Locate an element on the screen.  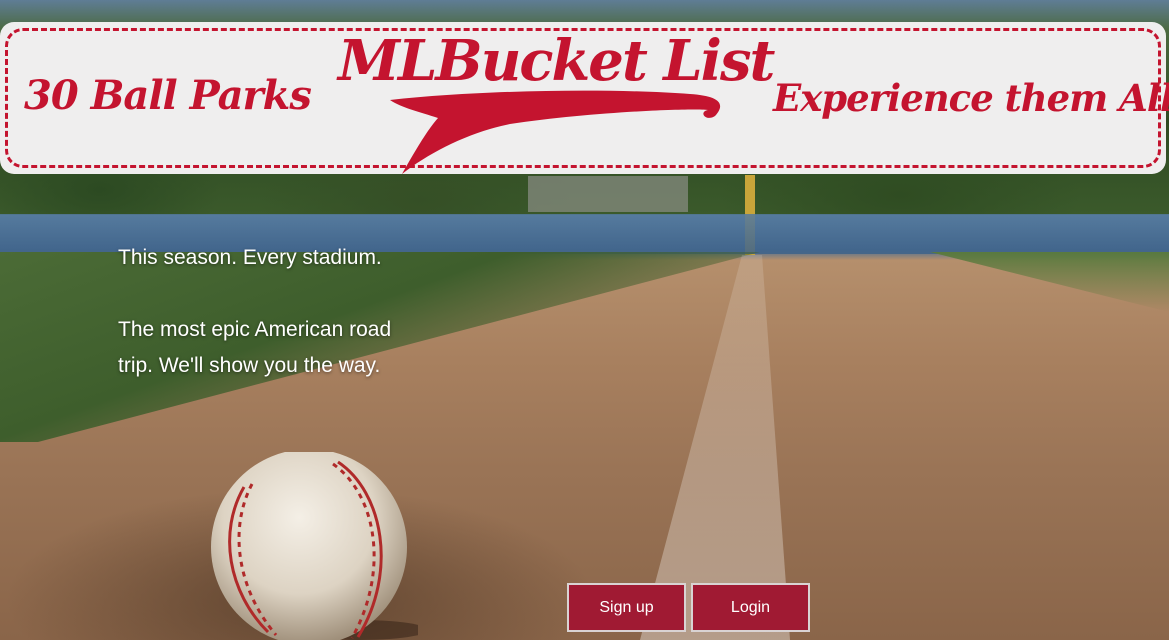
hero-line-1: This season. Every stadium. is located at coordinates (250, 257).